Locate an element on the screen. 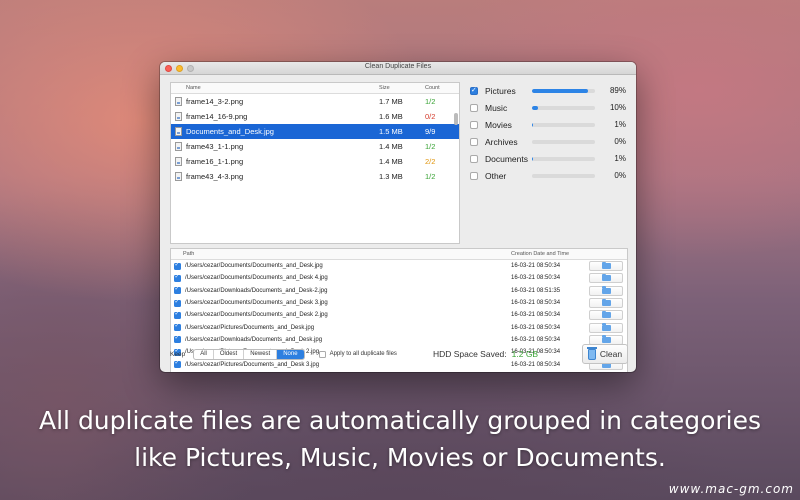 This screenshot has height=500, width=800. window-title: Clean Duplicate Files is located at coordinates (398, 66).